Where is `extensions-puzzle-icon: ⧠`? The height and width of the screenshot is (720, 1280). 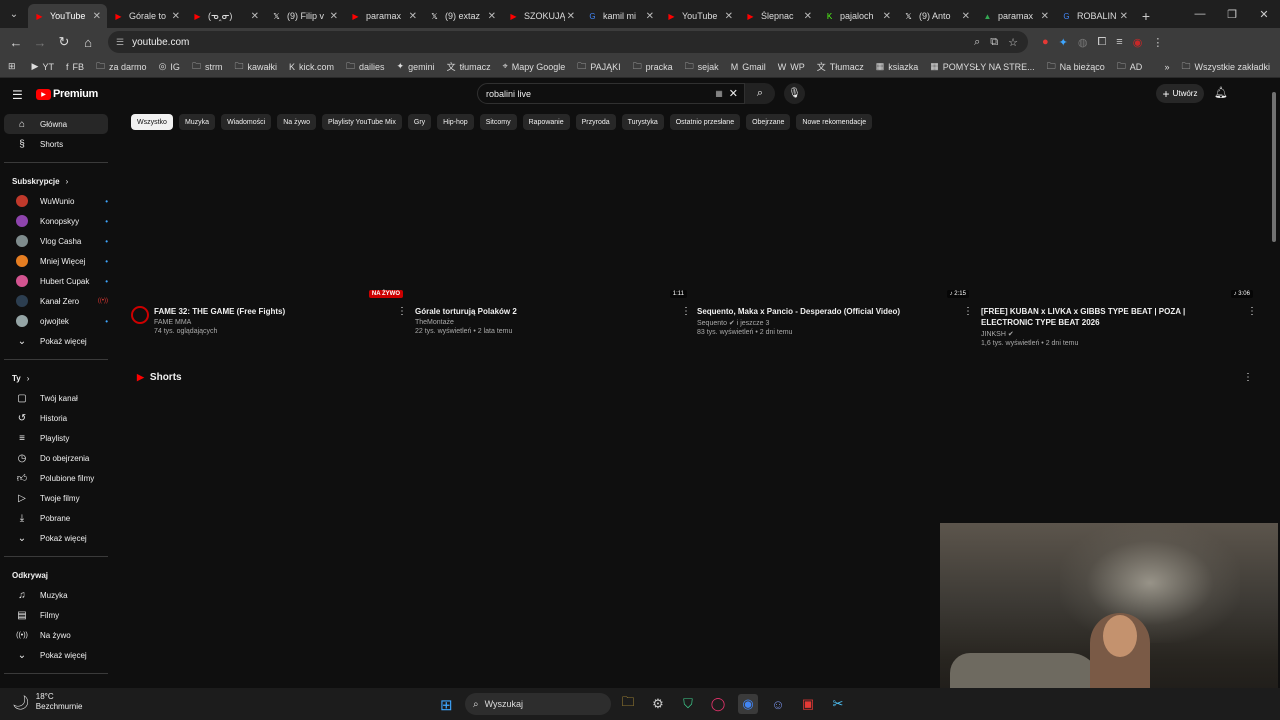 extensions-puzzle-icon: ⧠ is located at coordinates (1101, 42).